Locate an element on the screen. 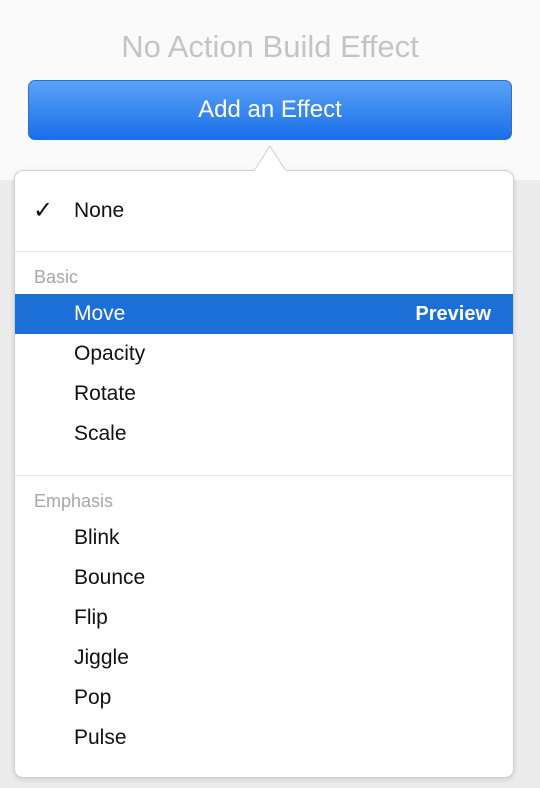 The height and width of the screenshot is (788, 540). menu-item-label: None is located at coordinates (99, 210).